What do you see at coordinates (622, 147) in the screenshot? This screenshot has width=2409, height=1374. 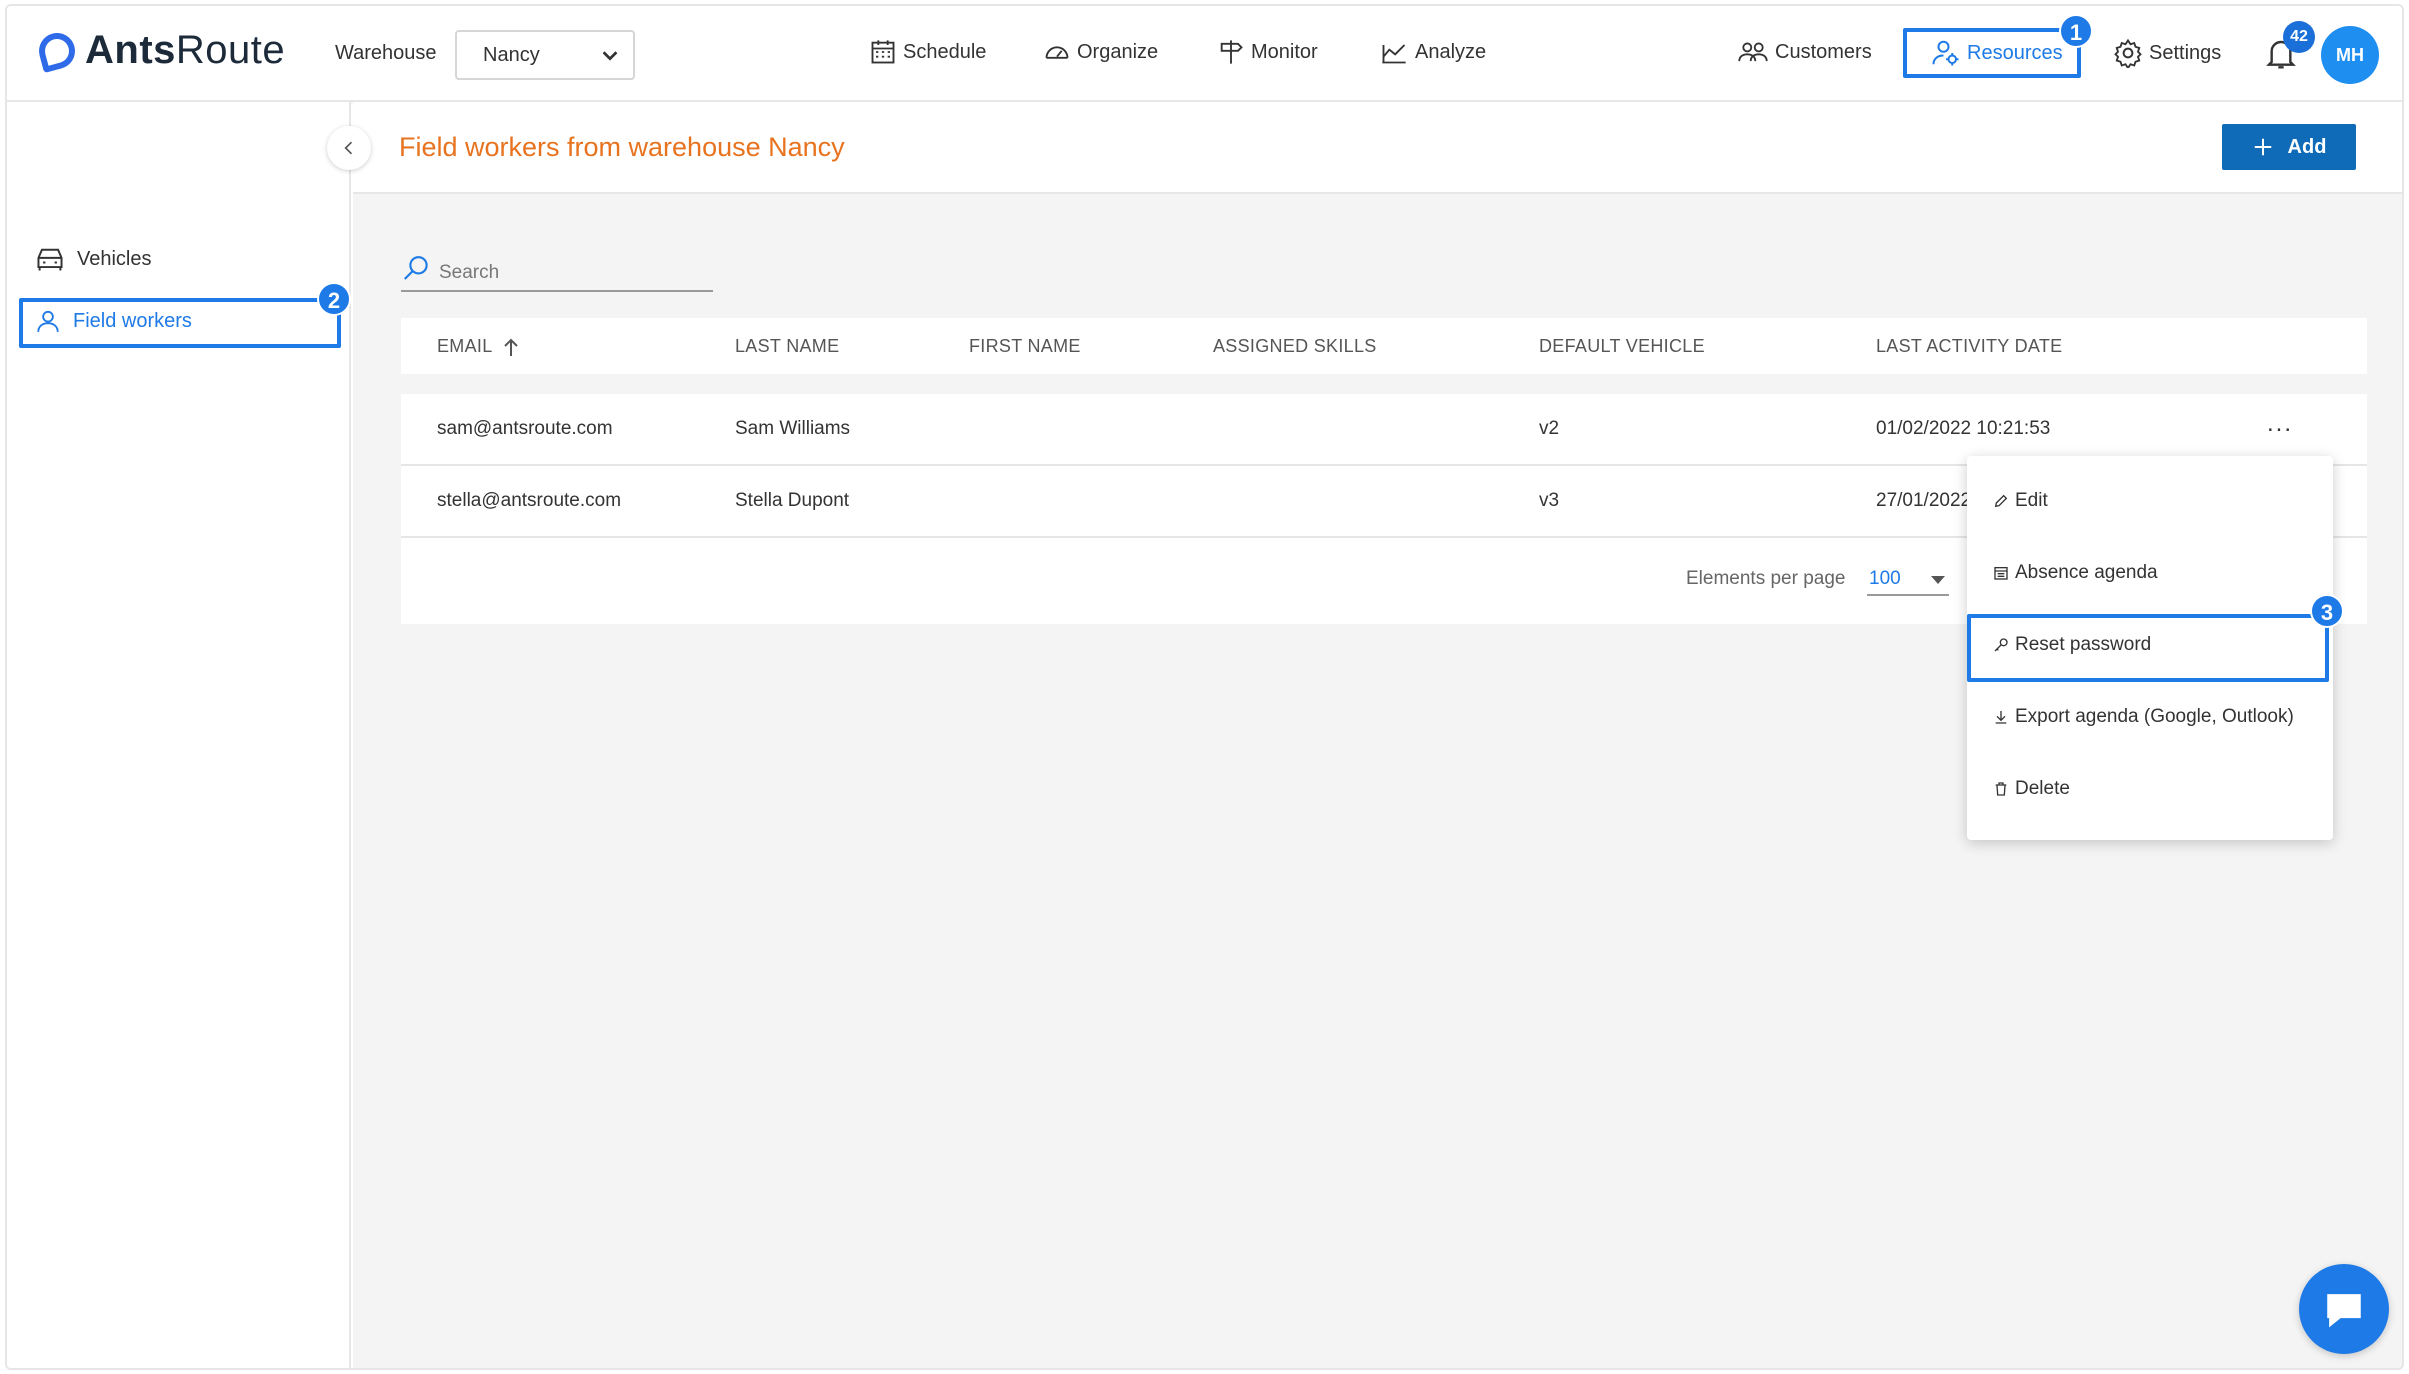 I see `page-title: Field workers from warehouse Nancy` at bounding box center [622, 147].